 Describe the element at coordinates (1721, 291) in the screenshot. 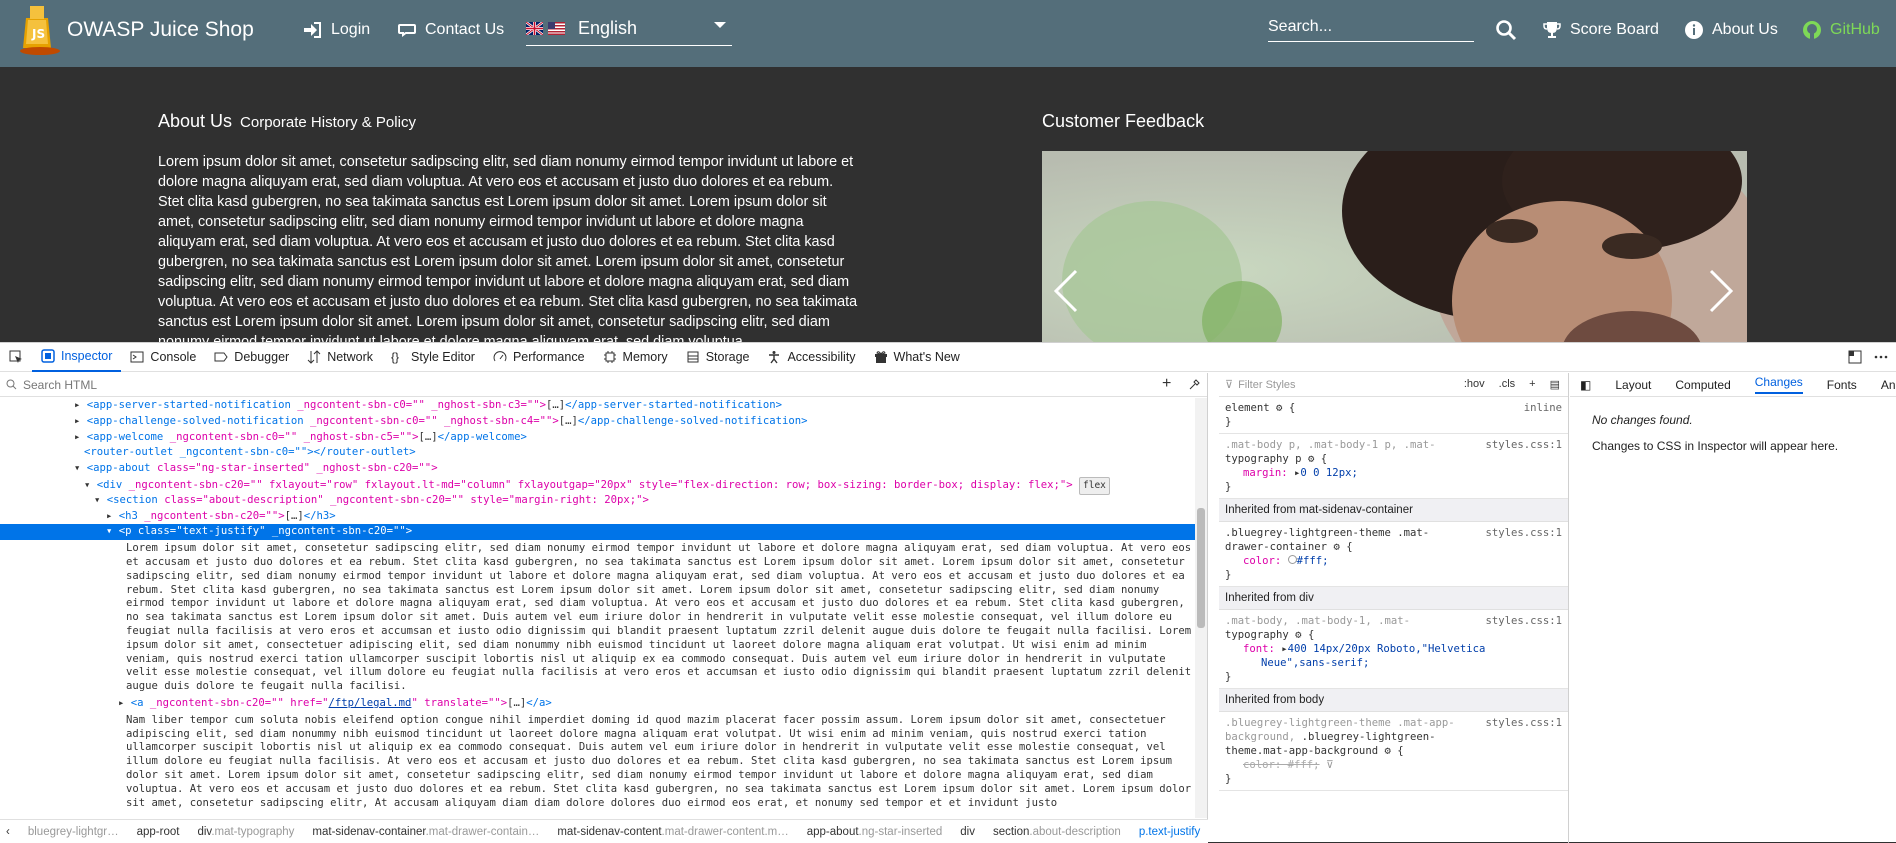

I see `carousel-next-button` at that location.